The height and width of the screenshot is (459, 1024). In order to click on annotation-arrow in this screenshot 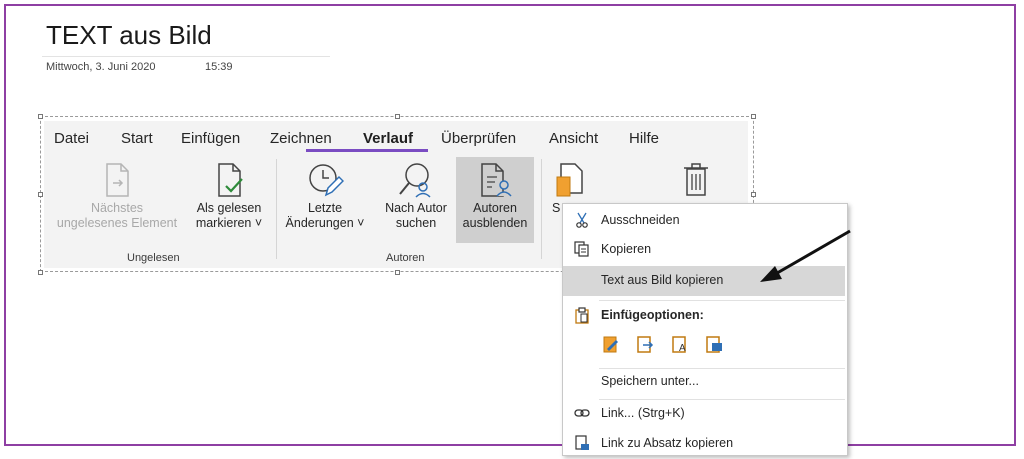, I will do `click(805, 255)`.